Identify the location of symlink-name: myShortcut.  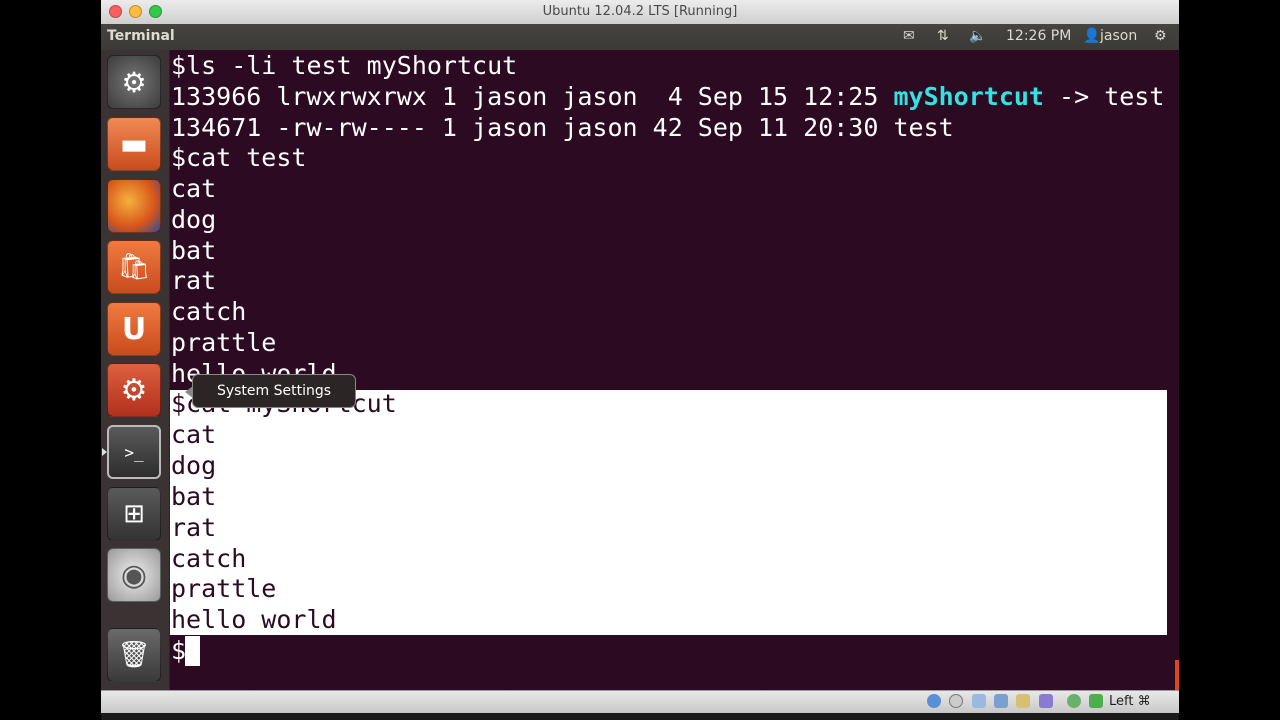
(968, 96).